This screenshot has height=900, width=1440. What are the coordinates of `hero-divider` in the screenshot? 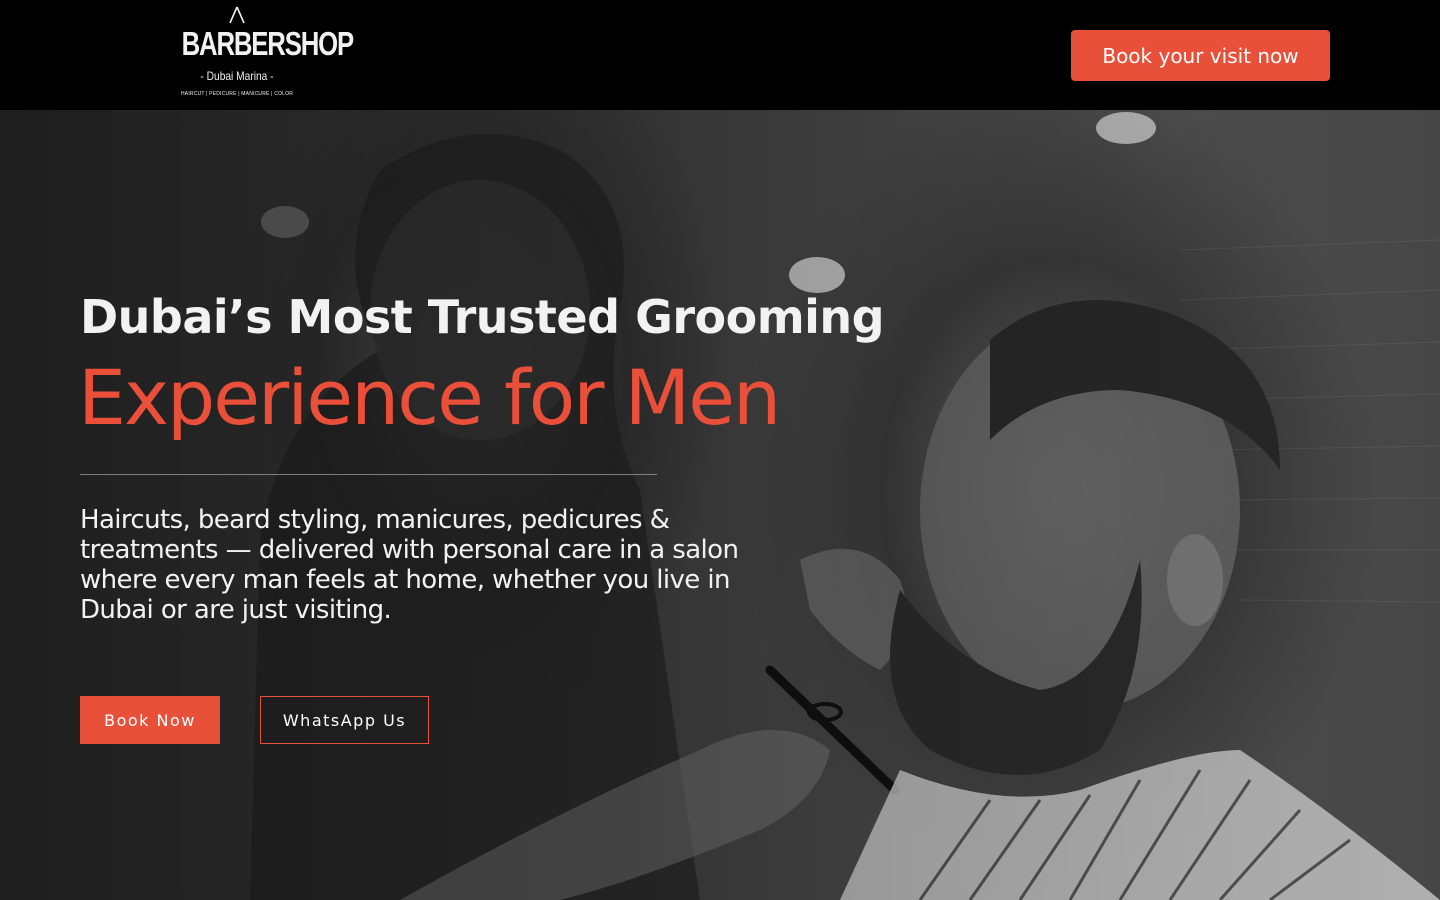 It's located at (368, 474).